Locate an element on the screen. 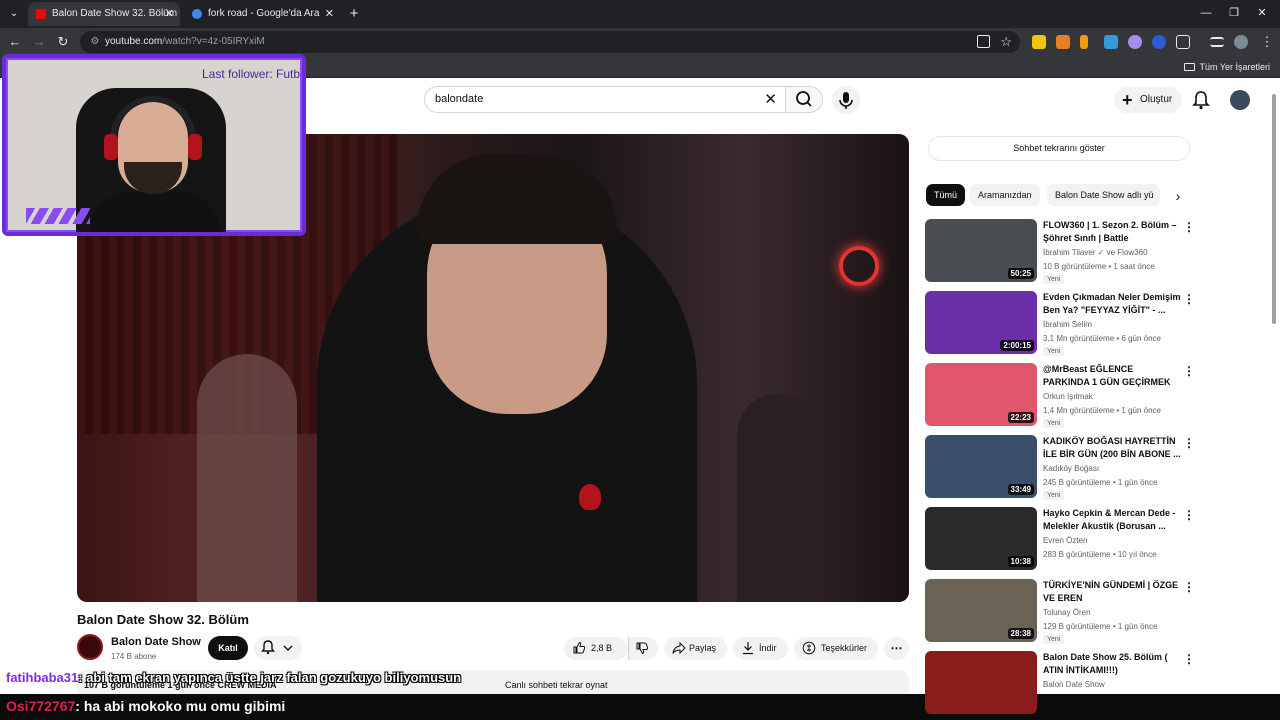  all-bookmarks-button: Tüm Yer İşaretleri is located at coordinates (1227, 67).